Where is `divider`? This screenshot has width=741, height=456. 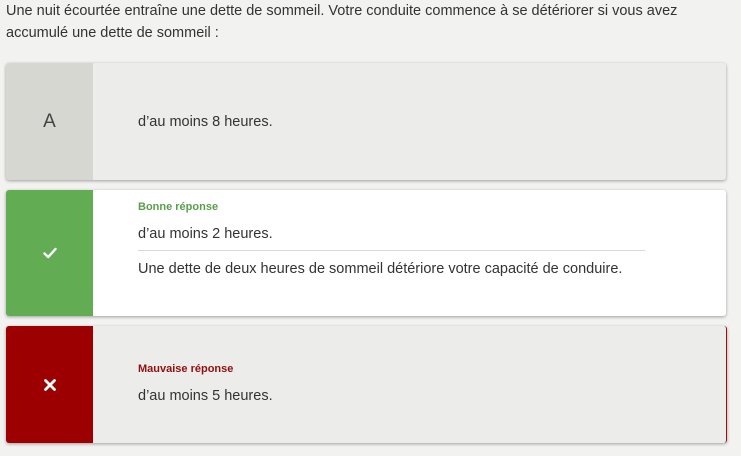 divider is located at coordinates (391, 250).